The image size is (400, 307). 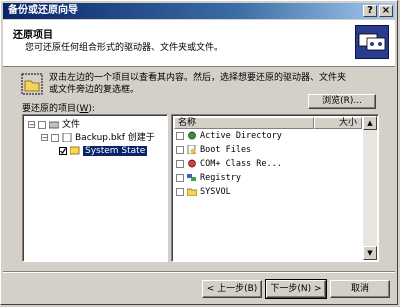 I want to click on tree-node-files: − 文件, so click(x=54, y=125).